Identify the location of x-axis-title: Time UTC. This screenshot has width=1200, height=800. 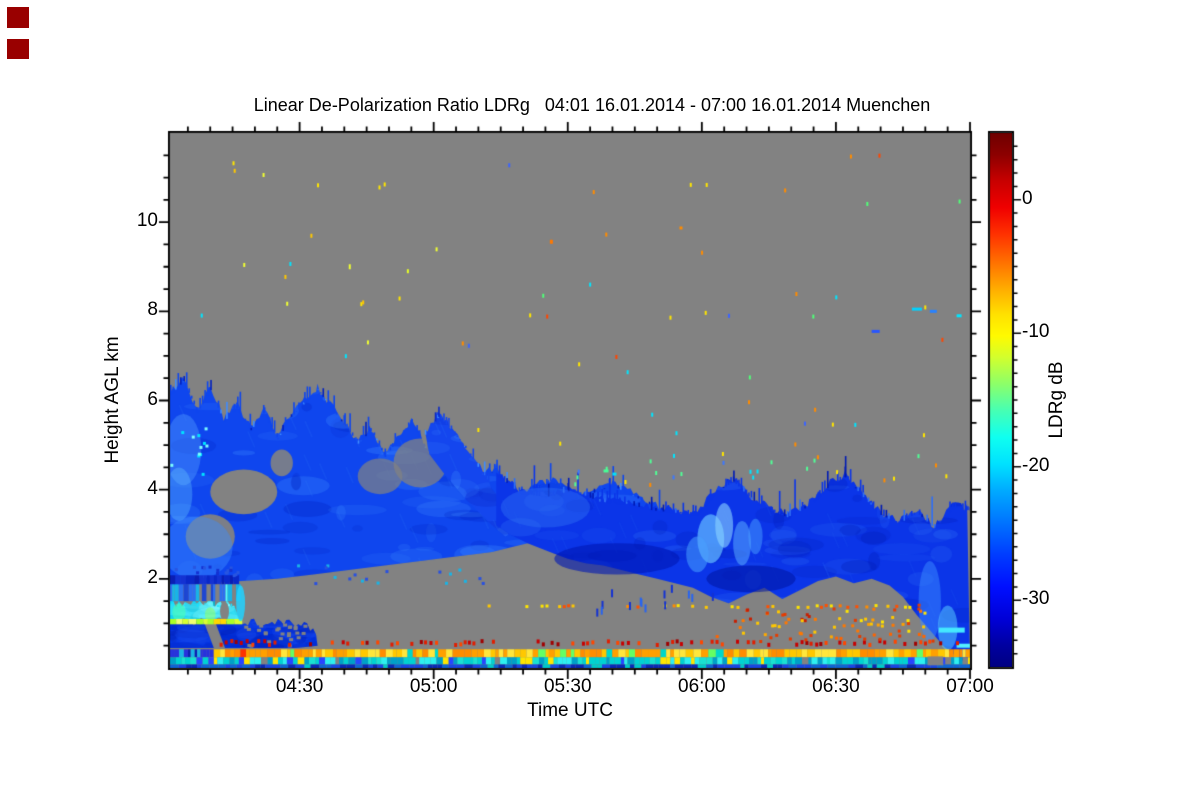
(570, 710).